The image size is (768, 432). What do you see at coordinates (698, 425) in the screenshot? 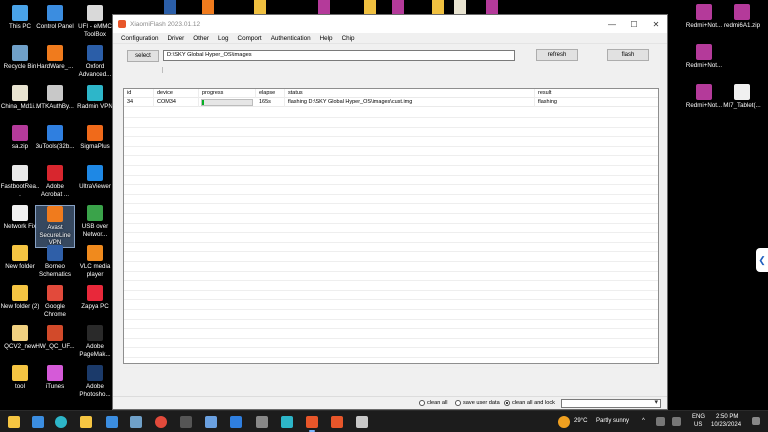
I see `region-indicator: US` at bounding box center [698, 425].